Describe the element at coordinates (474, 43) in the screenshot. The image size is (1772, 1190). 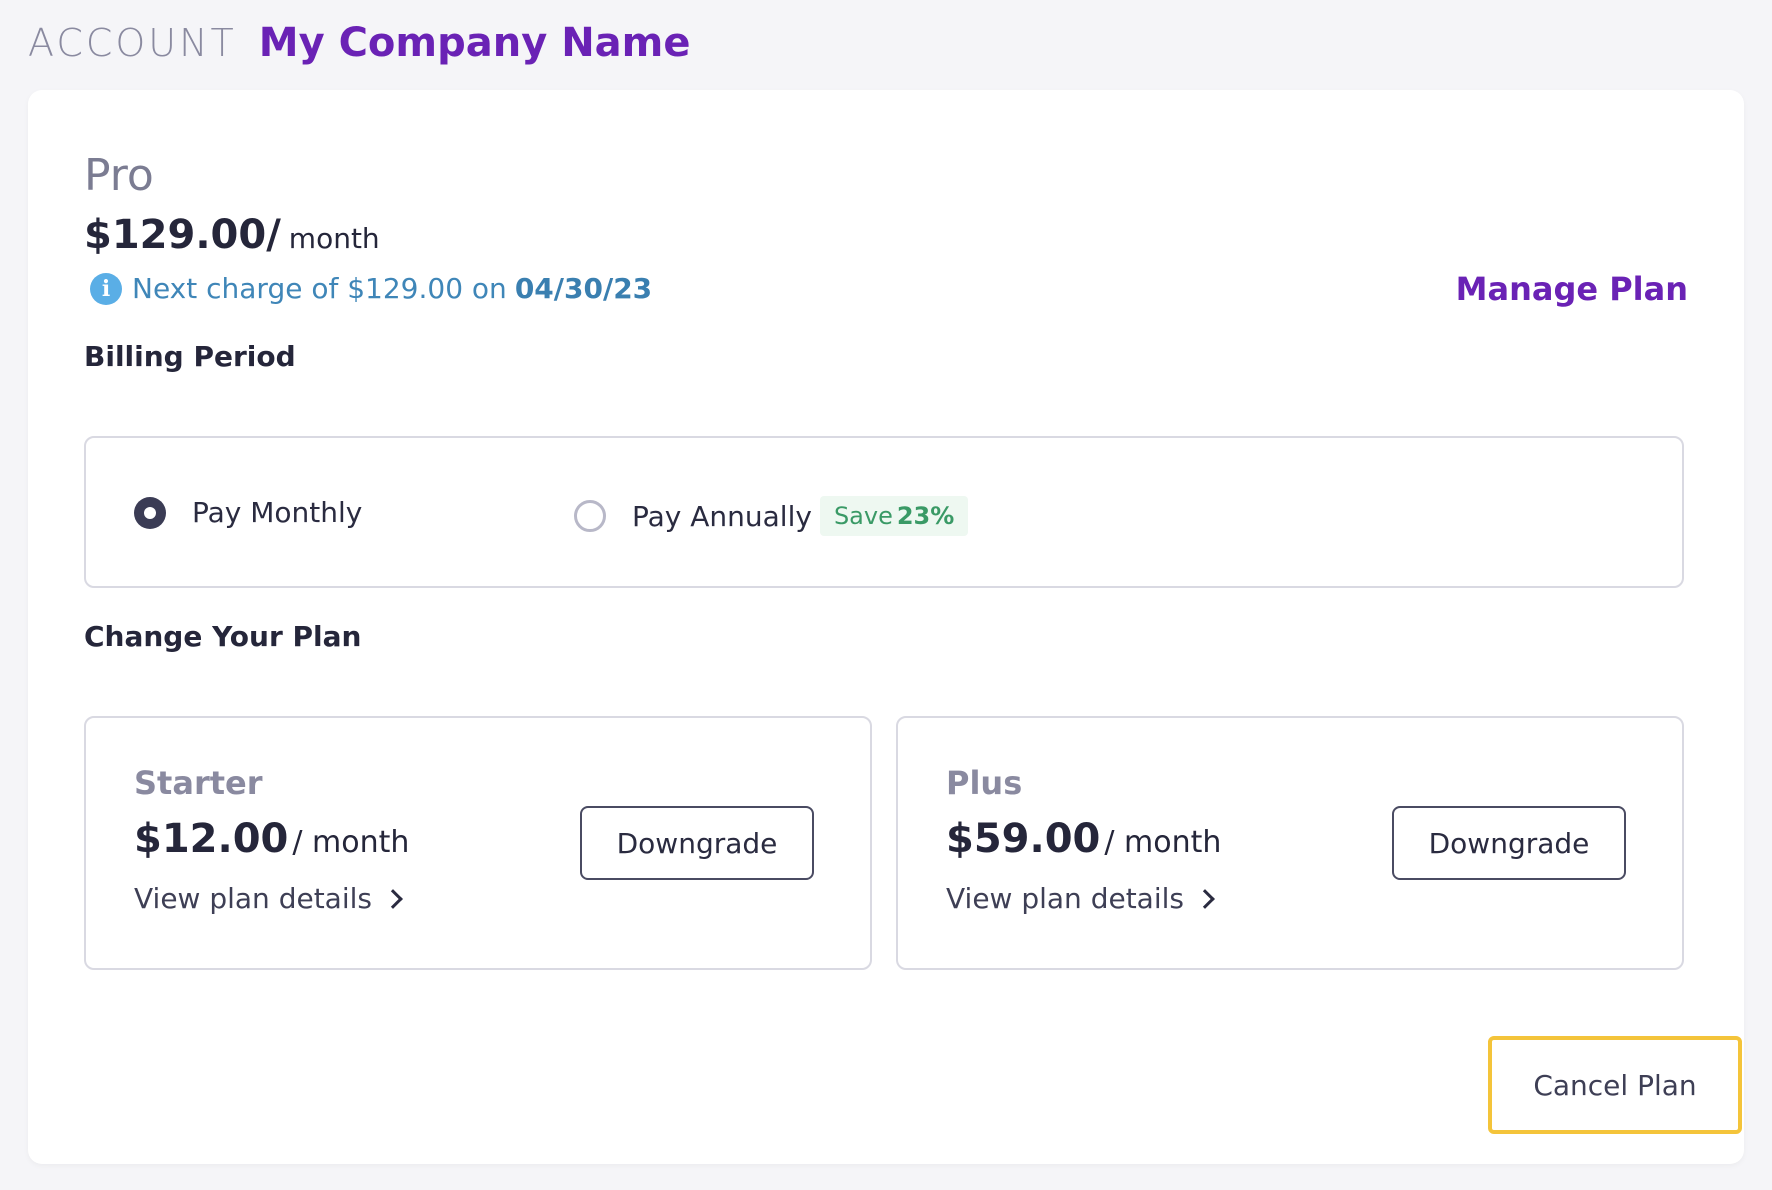
I see `company-name: My Company Name` at that location.